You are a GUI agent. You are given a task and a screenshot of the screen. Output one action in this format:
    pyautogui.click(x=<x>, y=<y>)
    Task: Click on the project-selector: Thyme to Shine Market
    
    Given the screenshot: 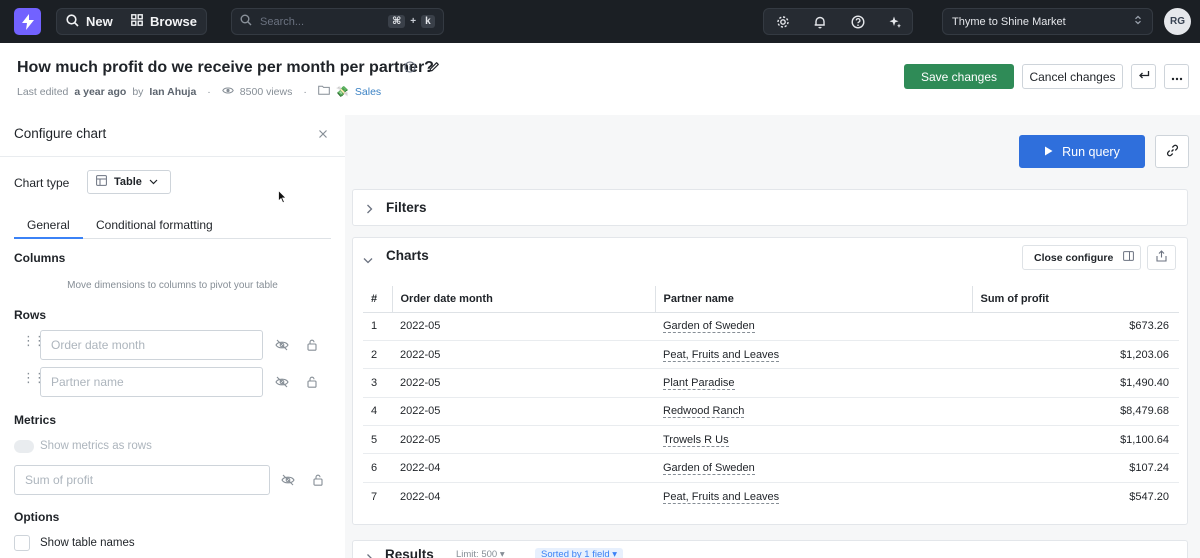 What is the action you would take?
    pyautogui.click(x=1047, y=21)
    